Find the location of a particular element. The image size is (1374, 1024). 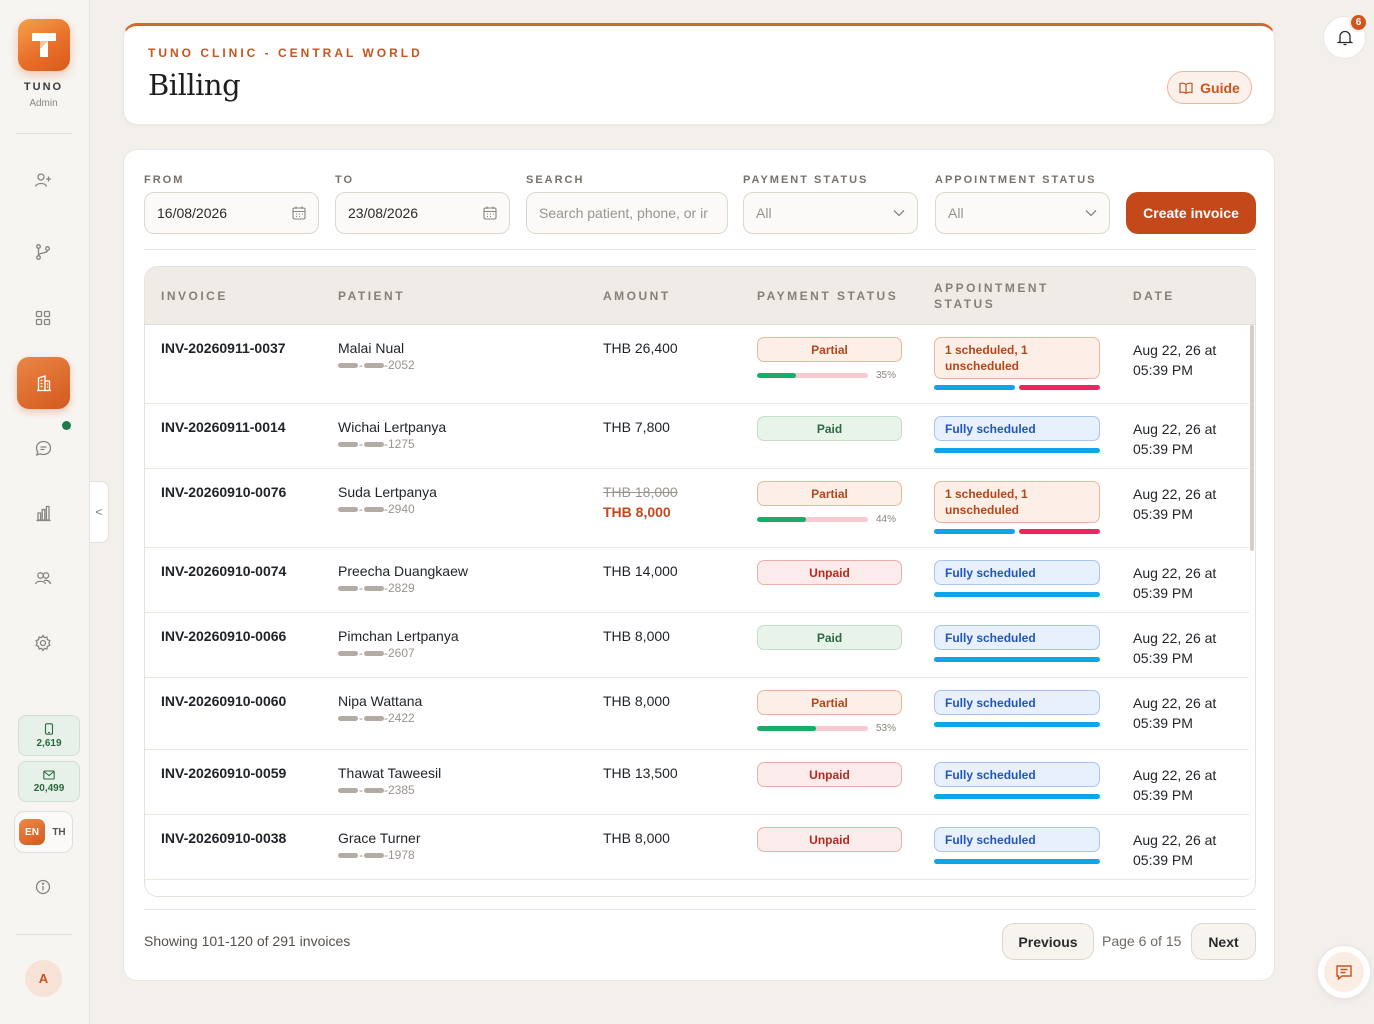

col-patient: PATIENT is located at coordinates (371, 296).